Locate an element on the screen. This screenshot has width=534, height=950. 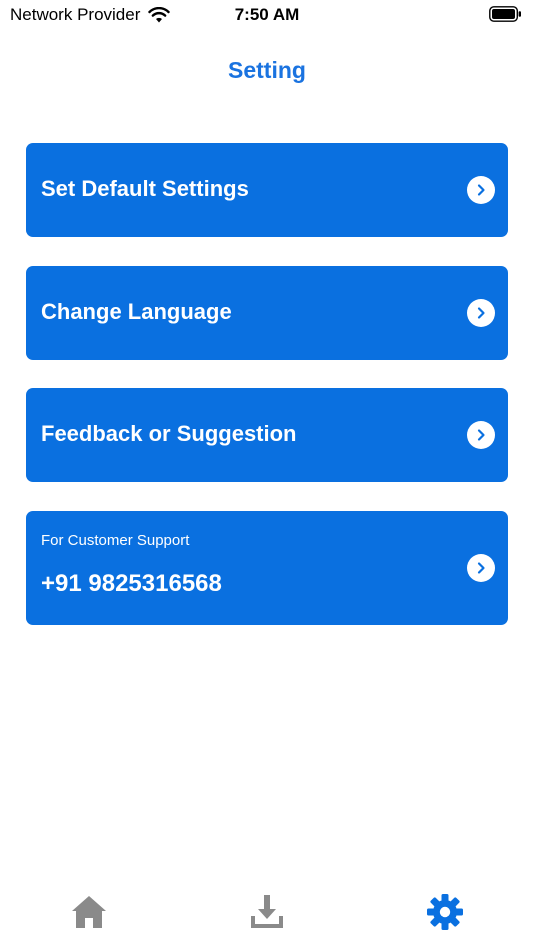
set-default-settings-label: Set Default Settings is located at coordinates (145, 188).